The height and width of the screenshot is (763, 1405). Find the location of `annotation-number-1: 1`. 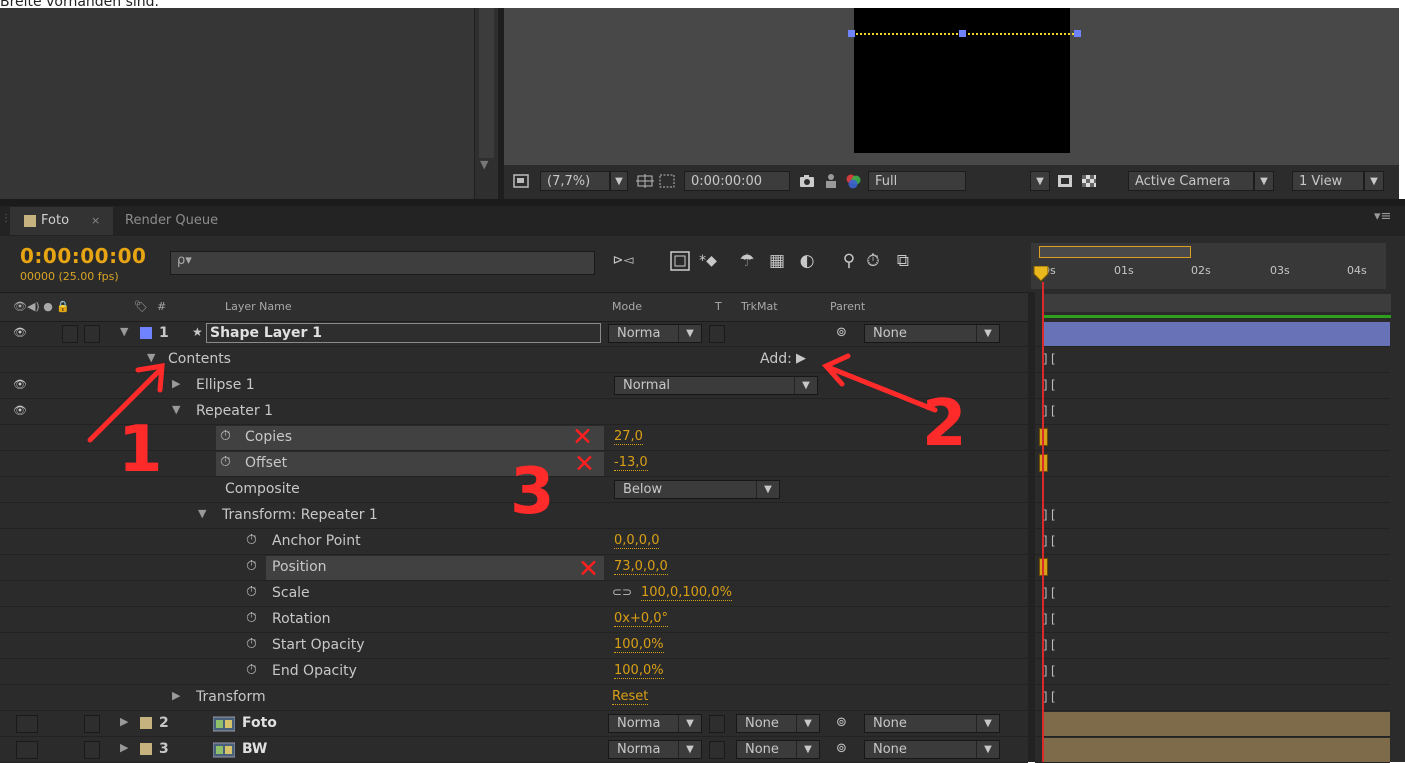

annotation-number-1: 1 is located at coordinates (140, 450).